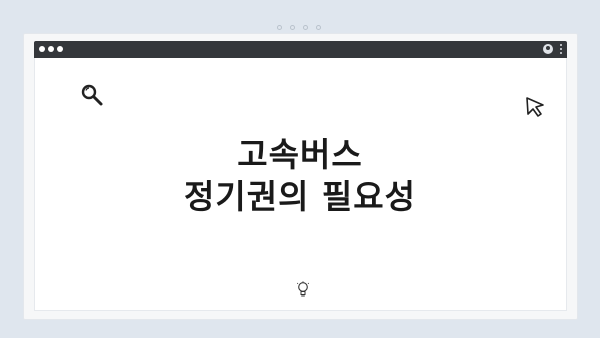 The image size is (600, 338). What do you see at coordinates (299, 196) in the screenshot?
I see `title-line-2: 정기권의 필요성` at bounding box center [299, 196].